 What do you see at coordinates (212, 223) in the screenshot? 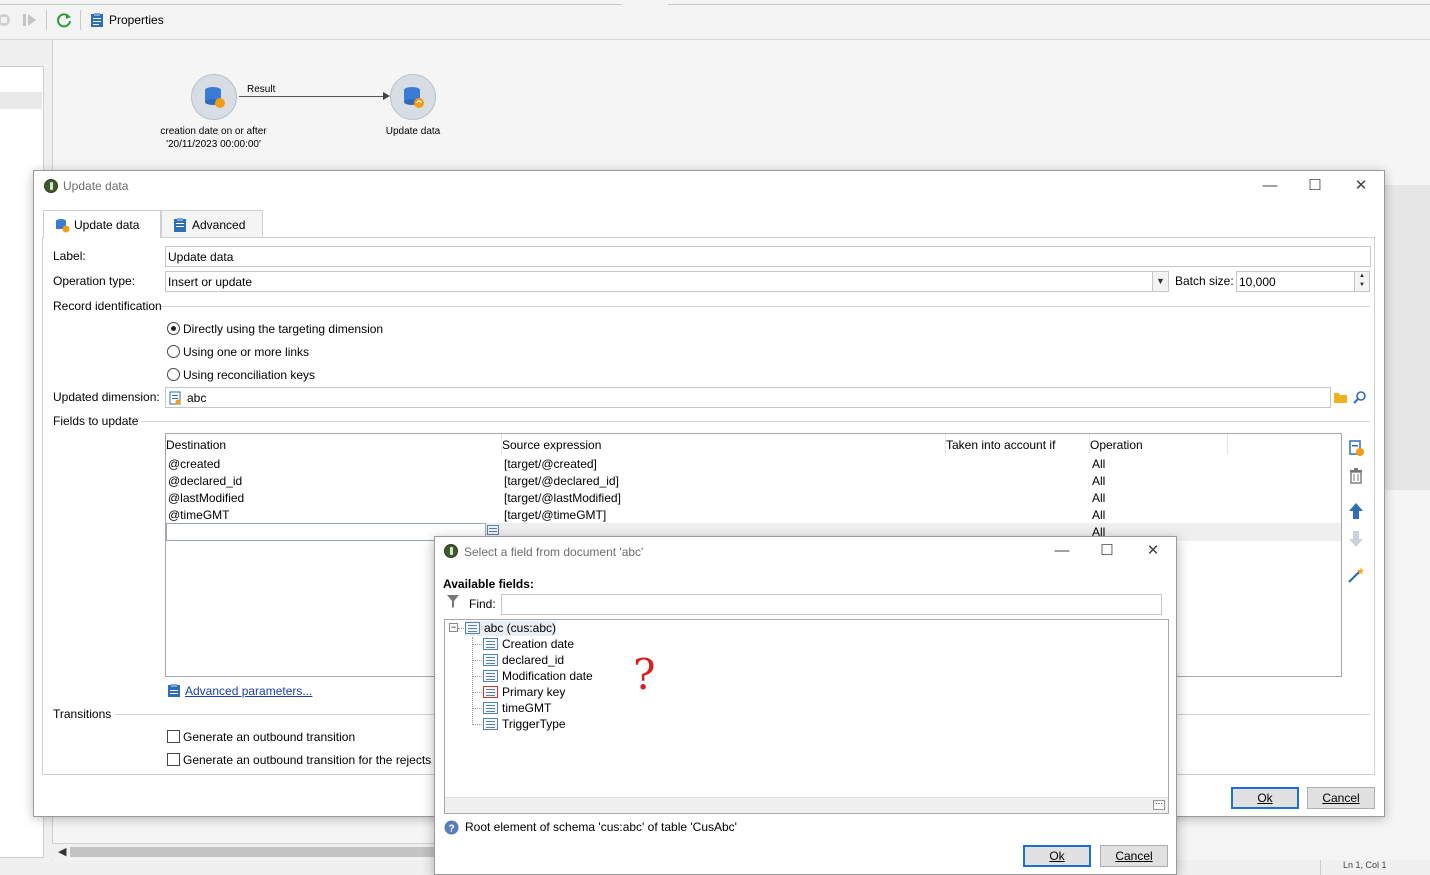
I see `tab-advanced: Advanced` at bounding box center [212, 223].